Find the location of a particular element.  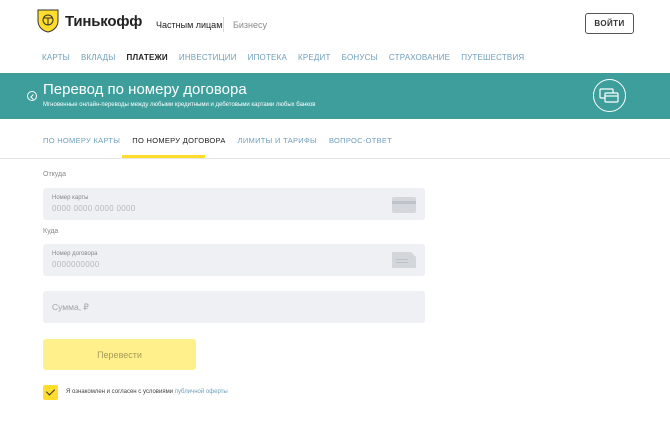

login-button: ВОЙТИ is located at coordinates (609, 23).